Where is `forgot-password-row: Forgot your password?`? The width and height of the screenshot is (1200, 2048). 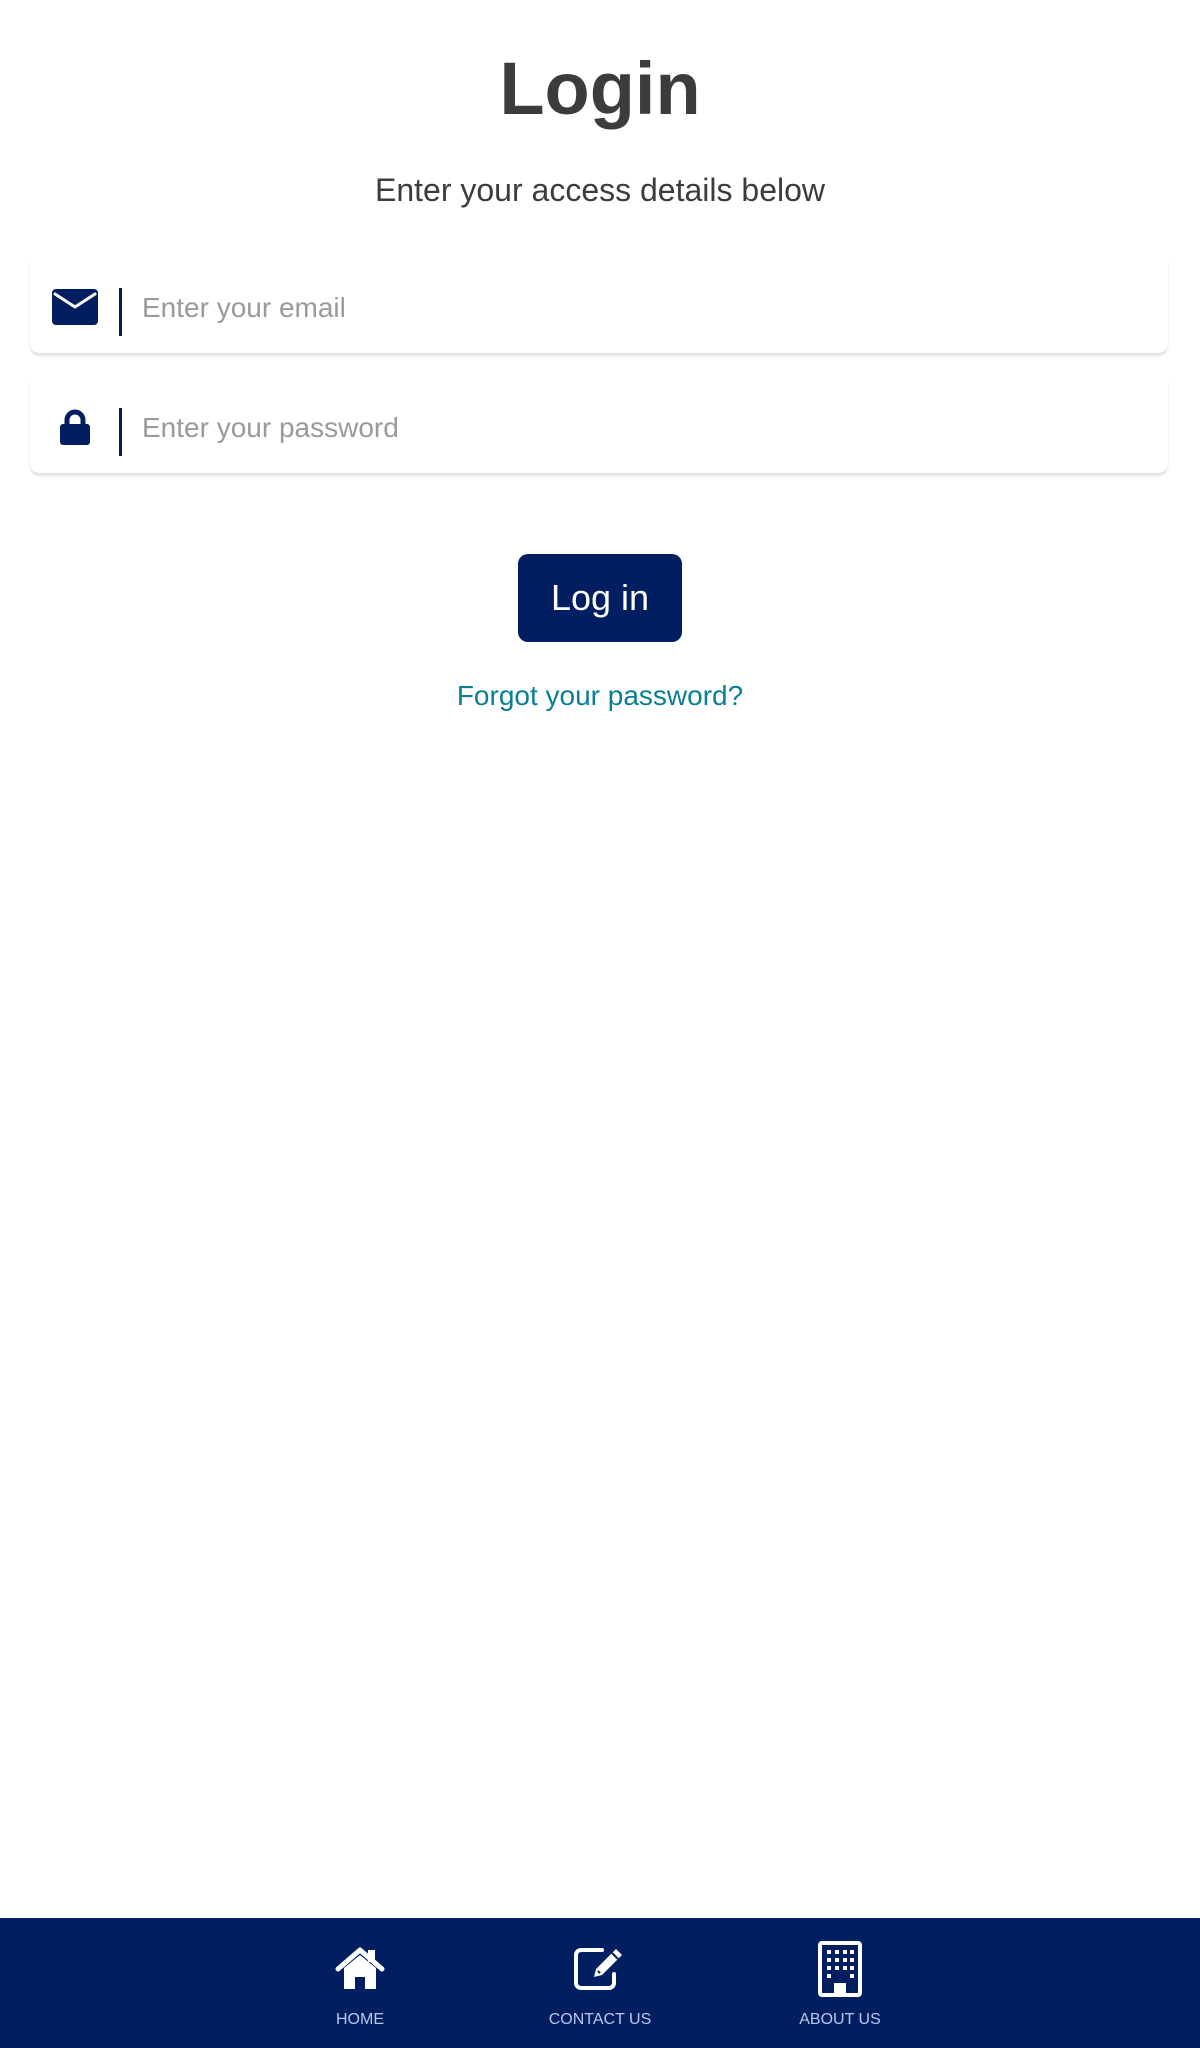 forgot-password-row: Forgot your password? is located at coordinates (600, 696).